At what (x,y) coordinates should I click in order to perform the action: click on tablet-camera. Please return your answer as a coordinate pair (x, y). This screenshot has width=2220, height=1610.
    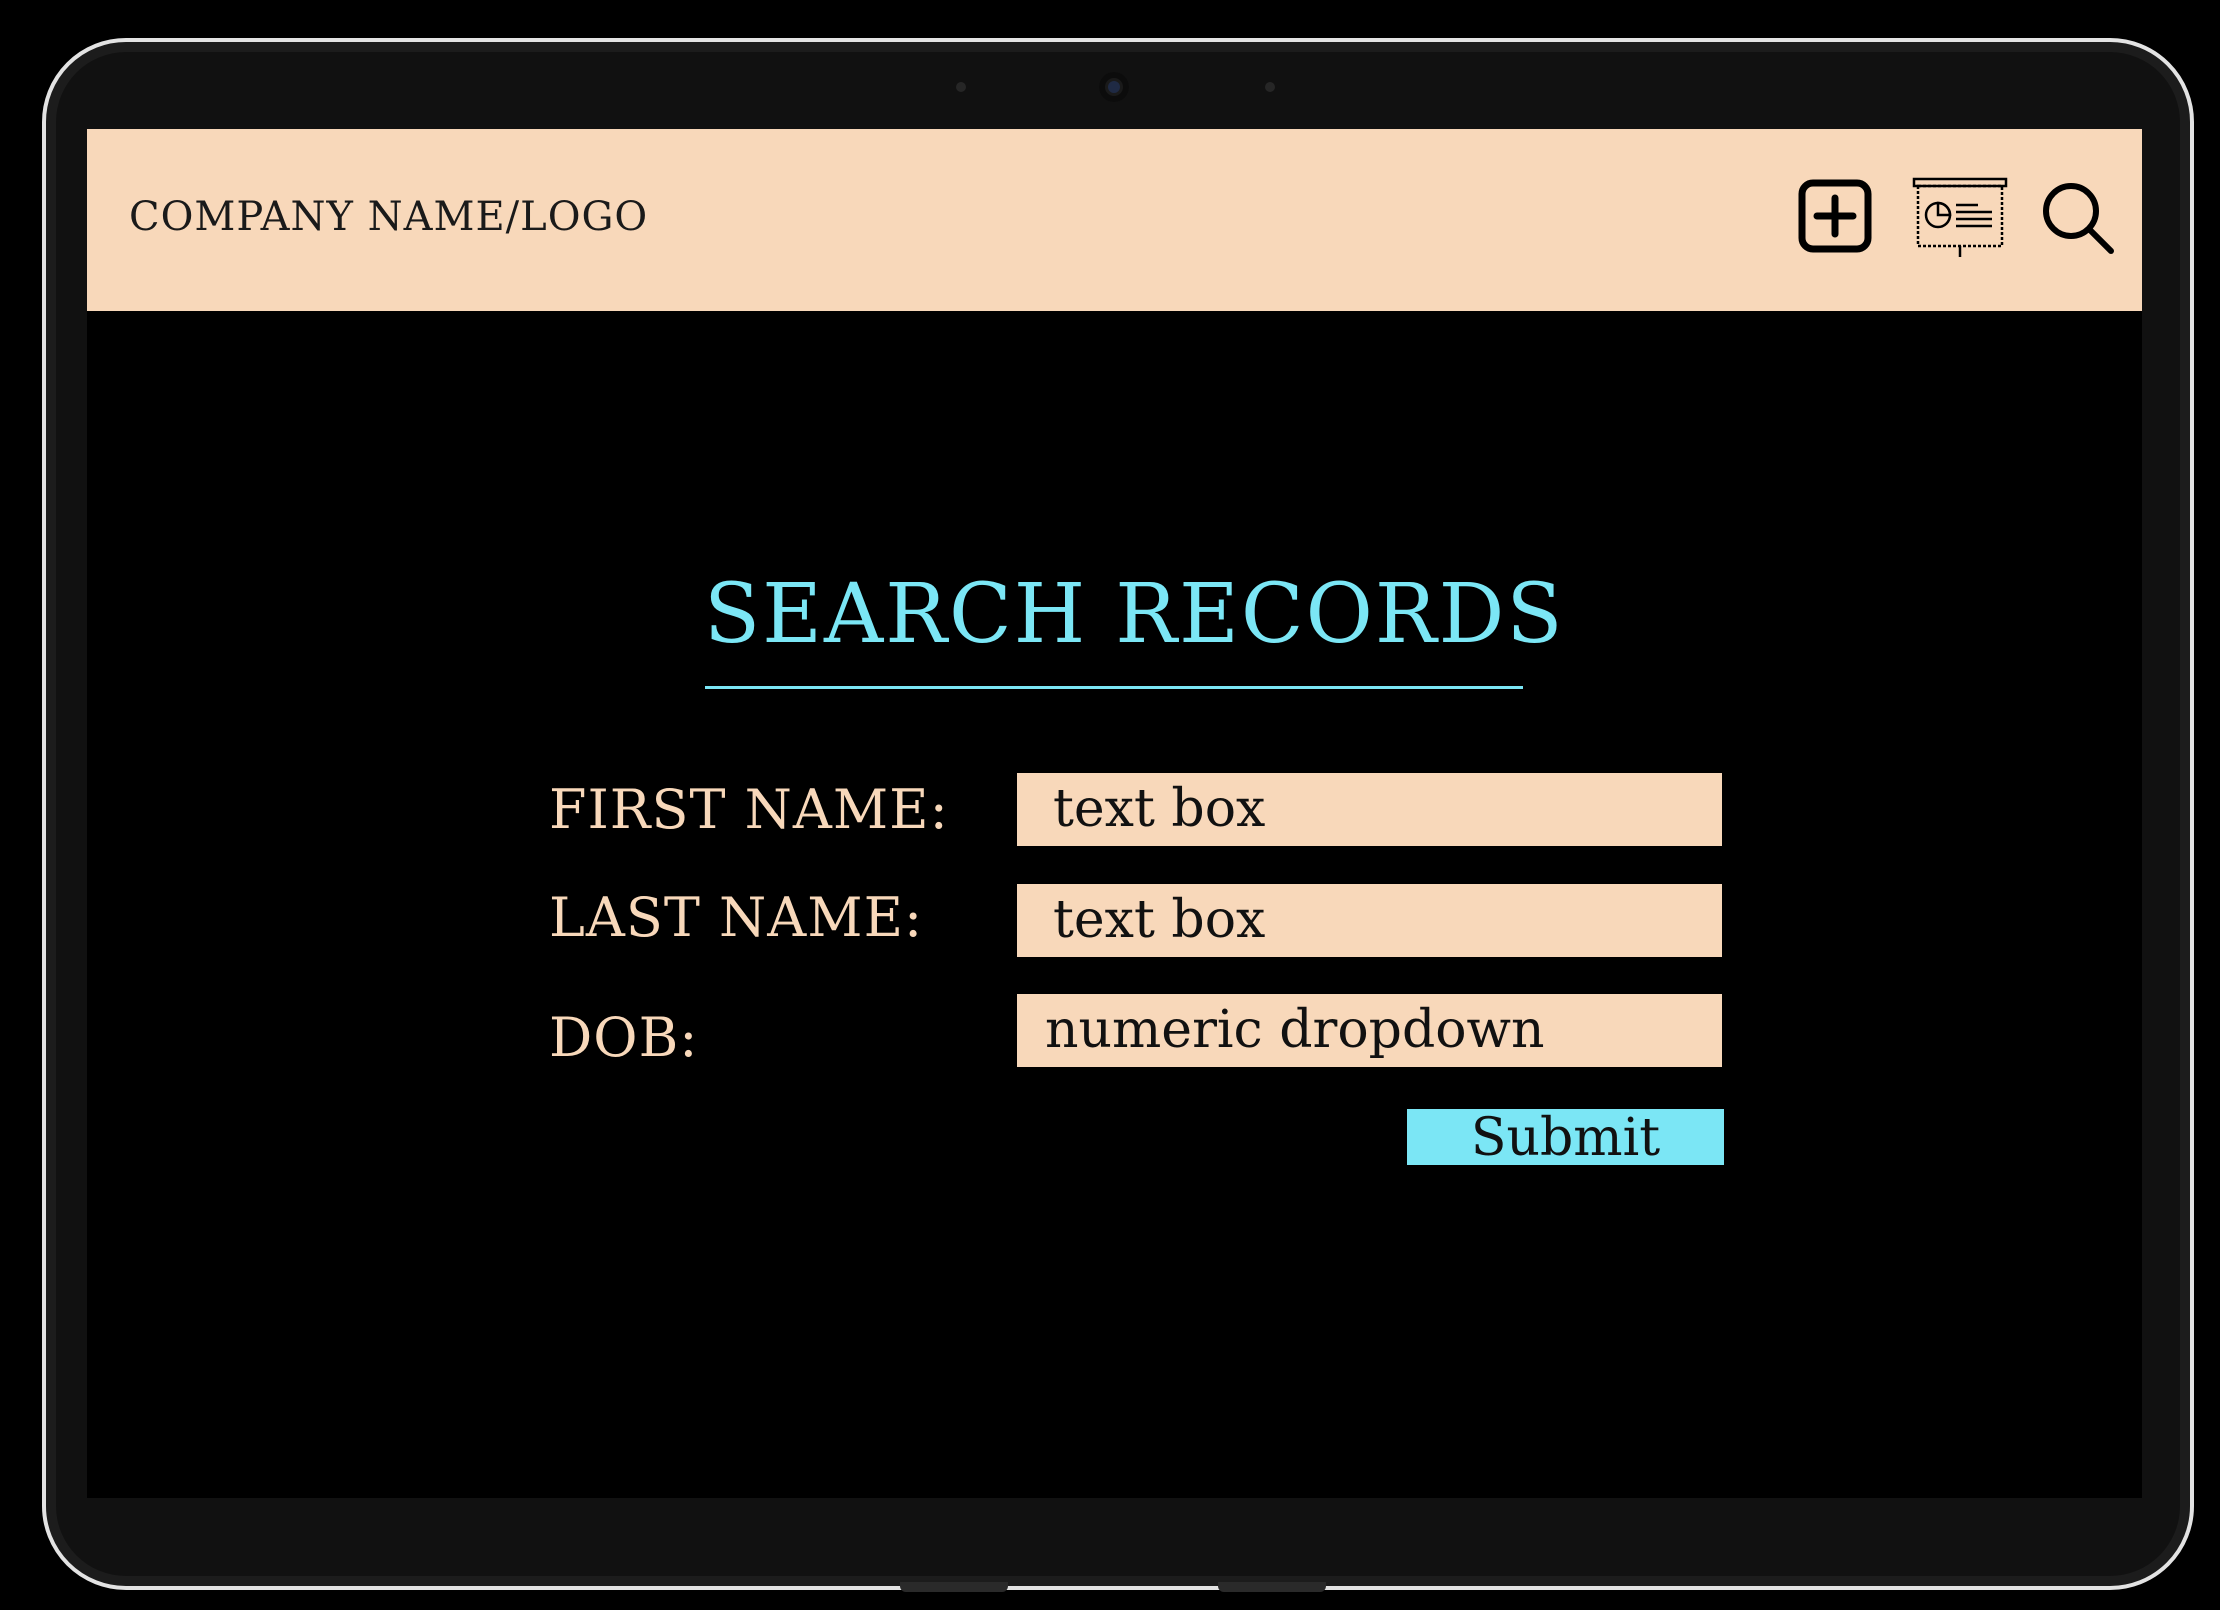
    Looking at the image, I should click on (1114, 87).